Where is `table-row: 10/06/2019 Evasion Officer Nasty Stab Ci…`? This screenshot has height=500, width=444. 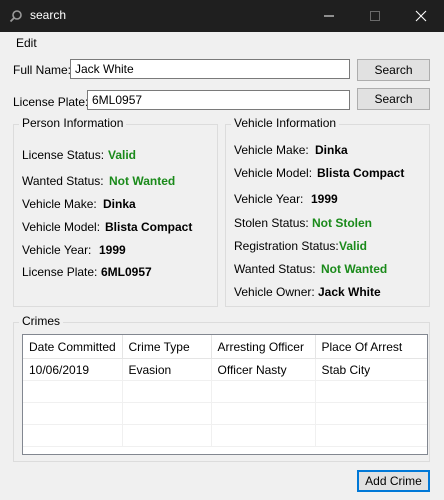 table-row: 10/06/2019 Evasion Officer Nasty Stab Ci… is located at coordinates (225, 369).